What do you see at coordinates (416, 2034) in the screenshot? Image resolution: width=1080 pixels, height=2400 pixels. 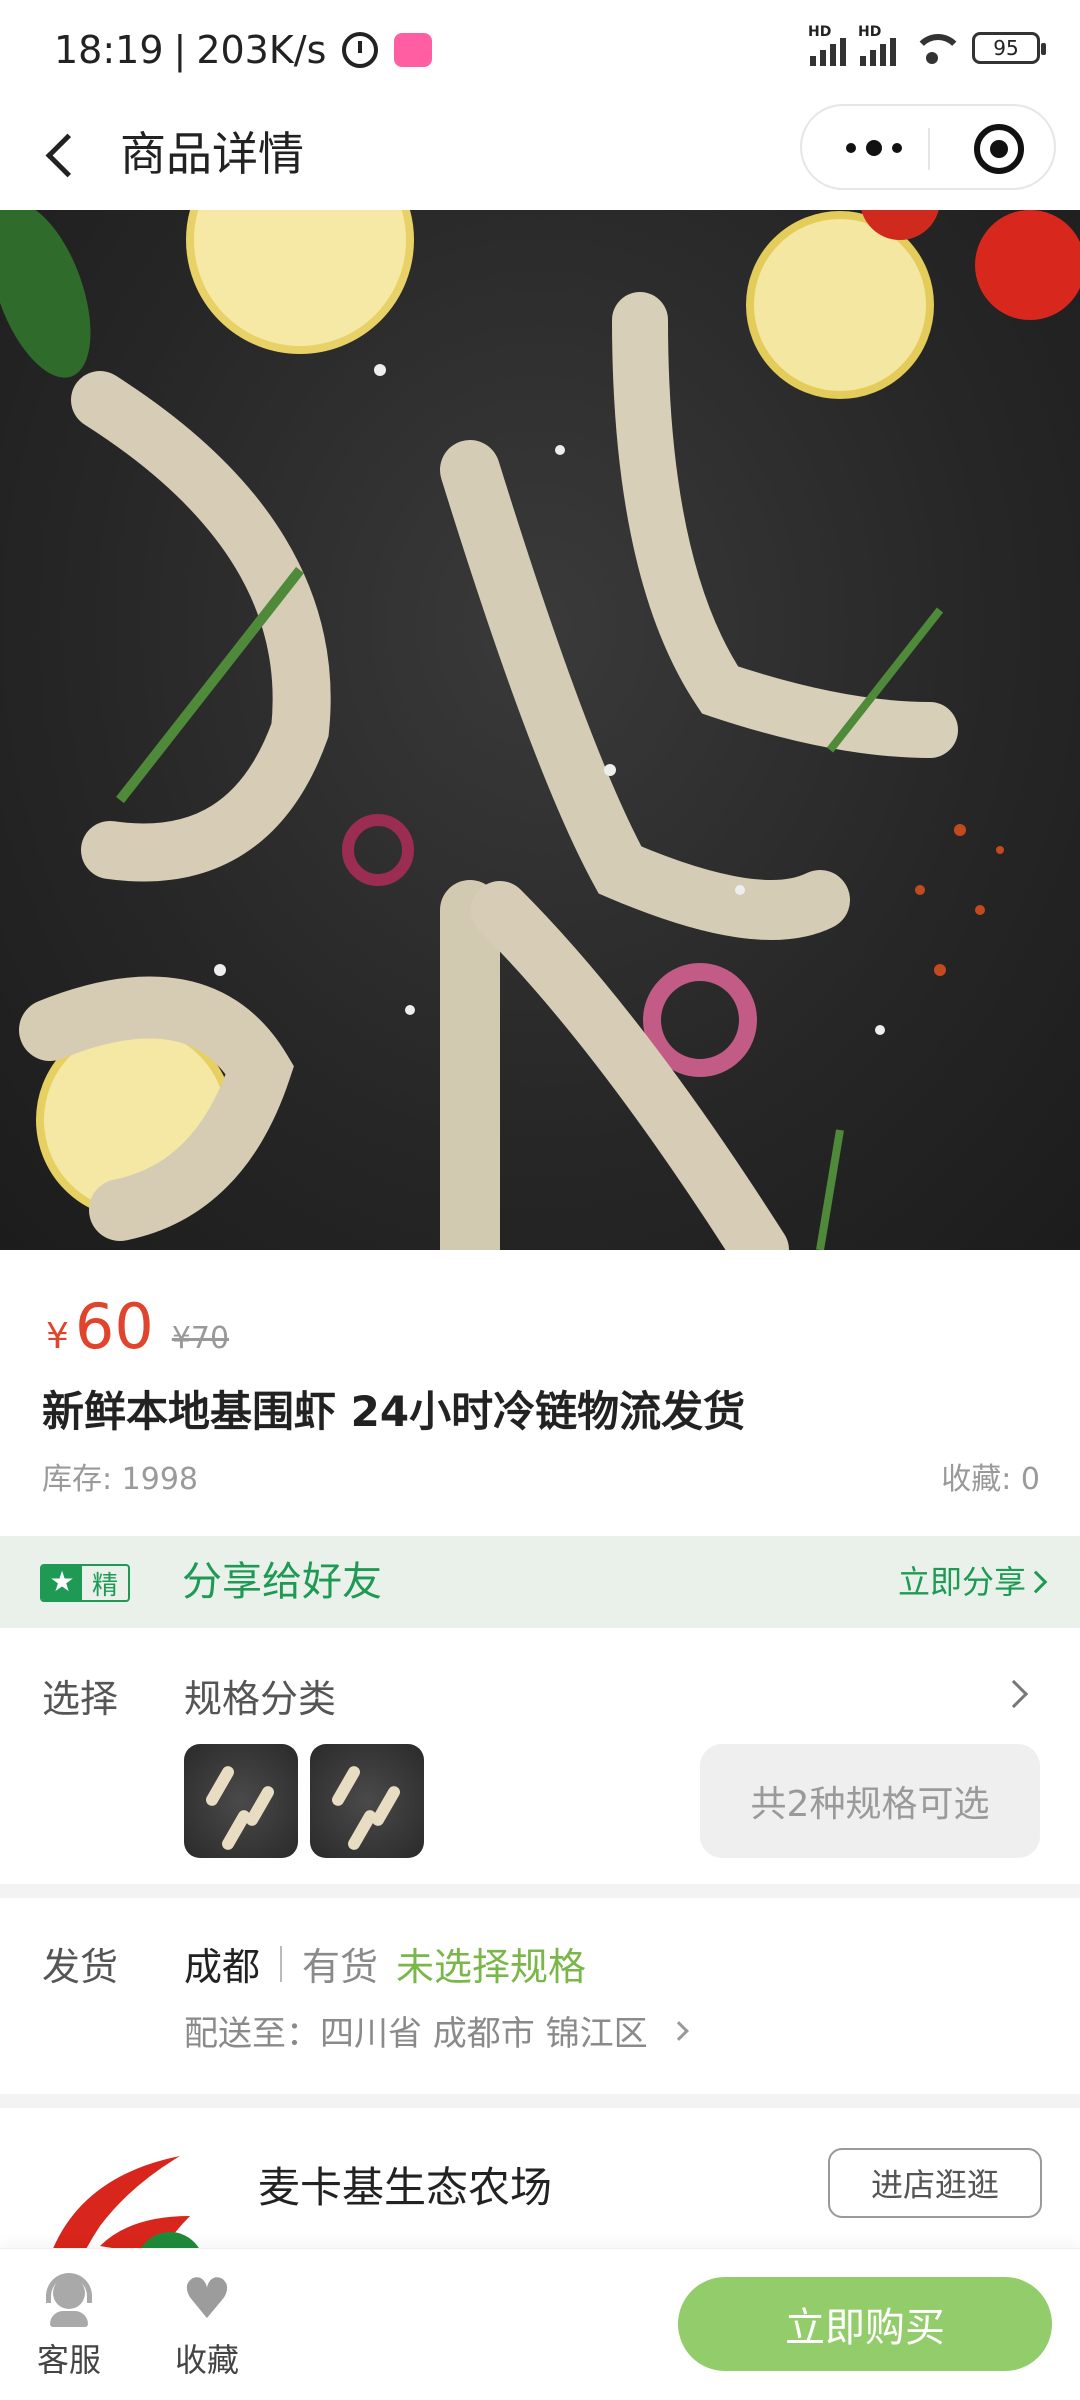 I see `delivery-address: 配送至：四川省 成都市 锦江区` at bounding box center [416, 2034].